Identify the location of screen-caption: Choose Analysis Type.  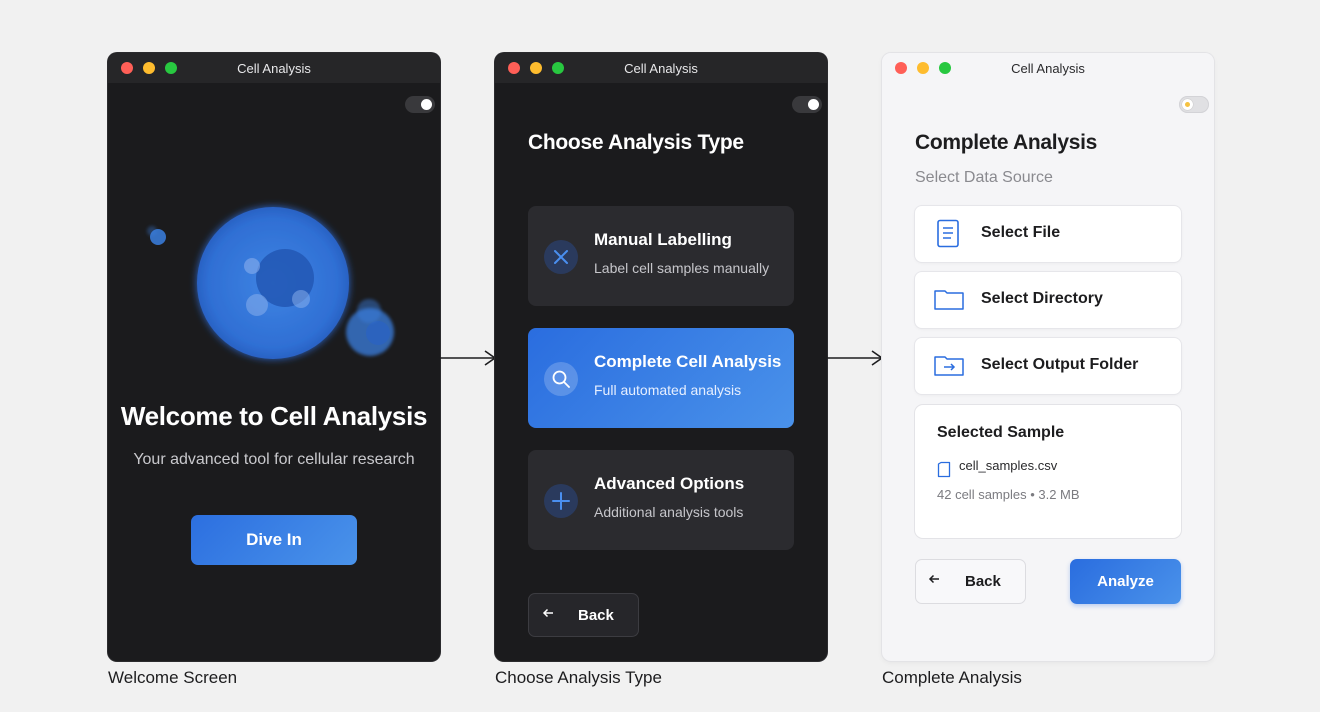
(578, 677).